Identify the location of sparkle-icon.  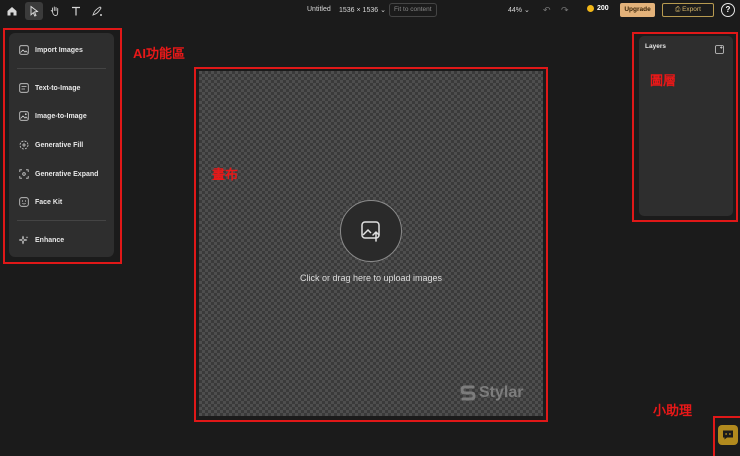
(24, 240).